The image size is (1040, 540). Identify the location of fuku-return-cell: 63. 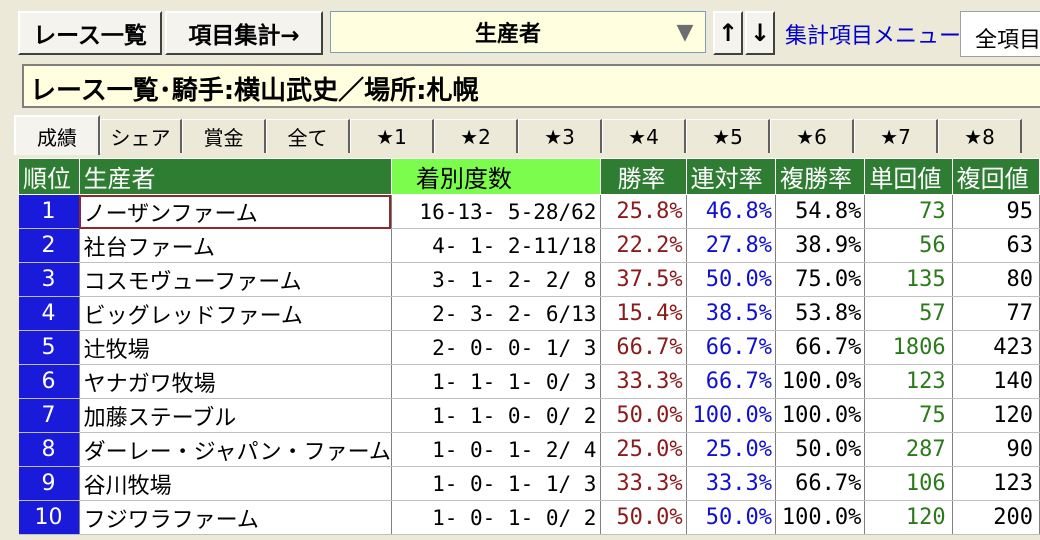
(996, 245).